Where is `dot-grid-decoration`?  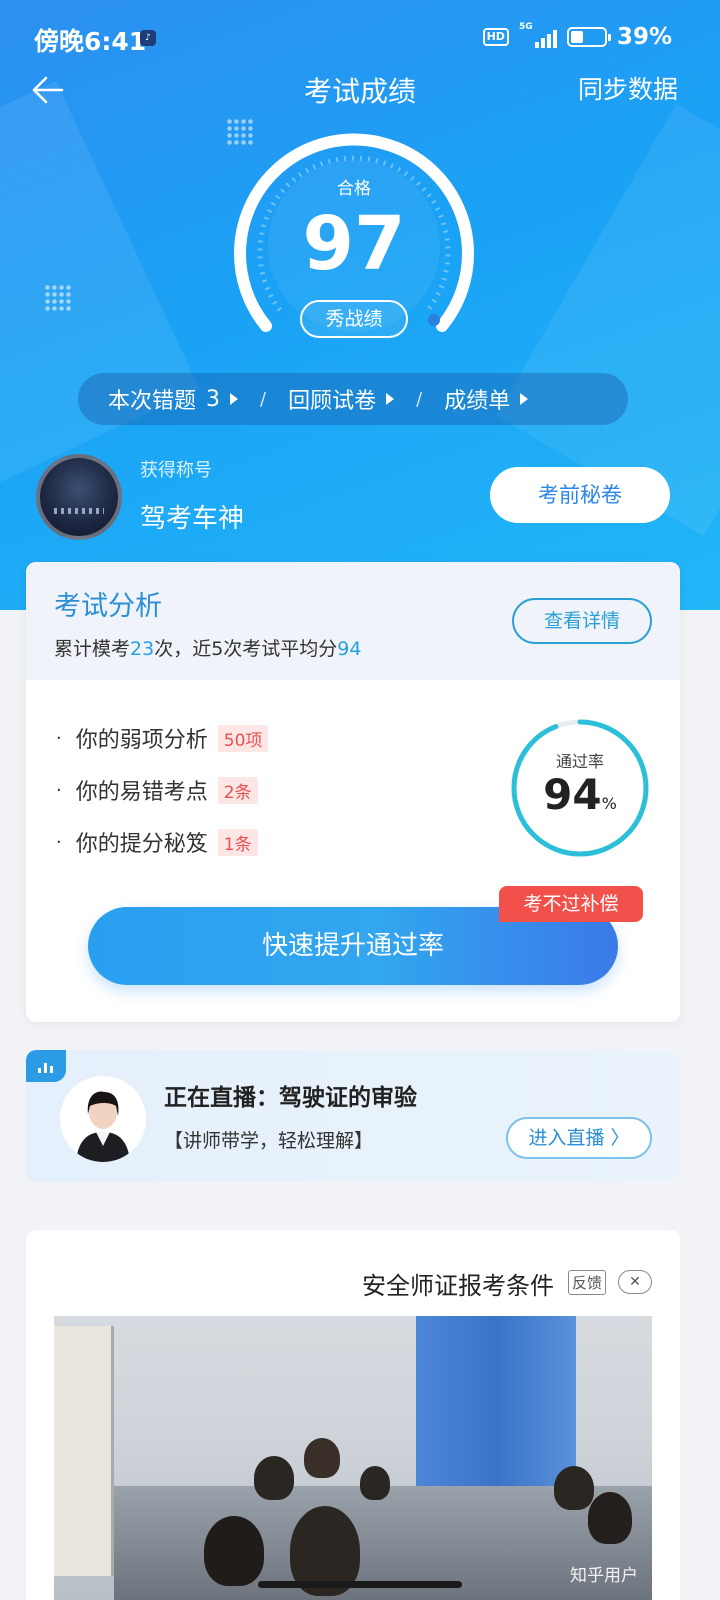
dot-grid-decoration is located at coordinates (58, 298).